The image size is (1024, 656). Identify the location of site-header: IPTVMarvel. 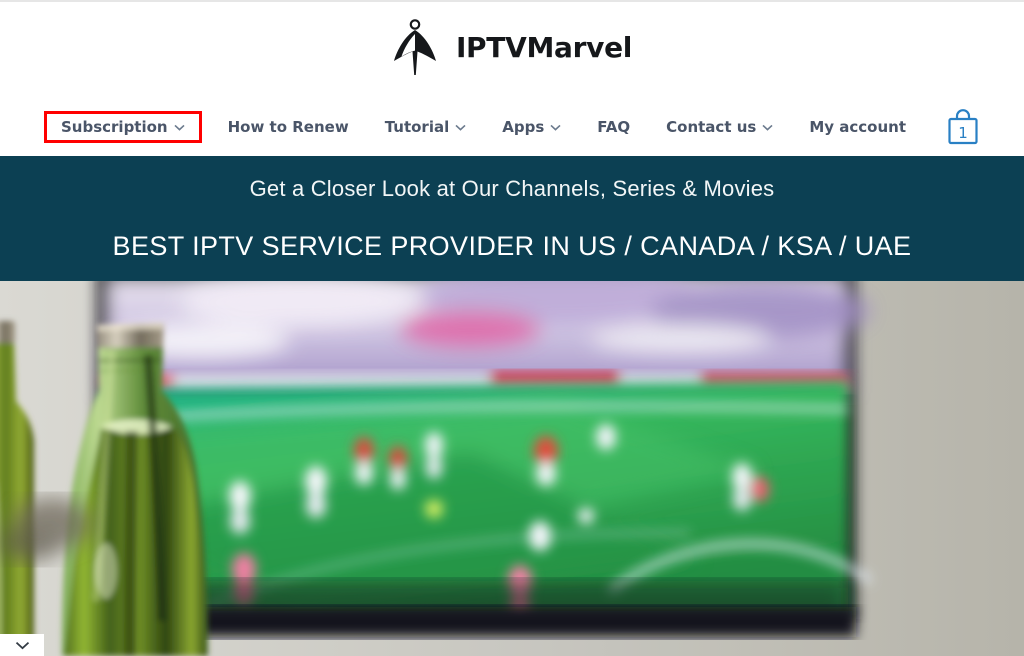
(512, 50).